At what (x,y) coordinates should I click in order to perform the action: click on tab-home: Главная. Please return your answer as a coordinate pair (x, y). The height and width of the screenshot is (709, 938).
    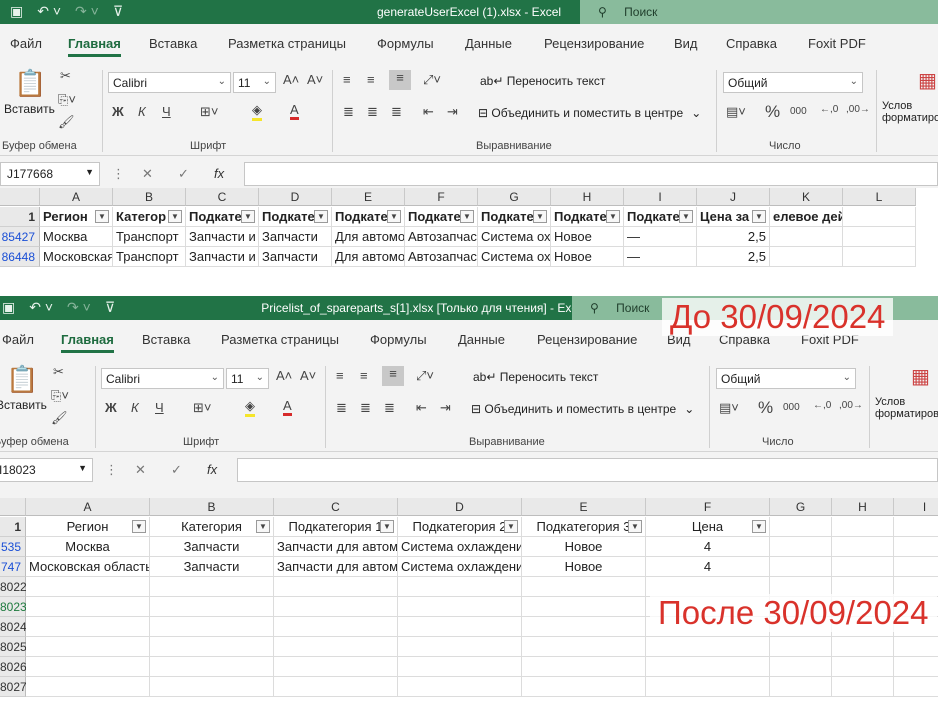
    Looking at the image, I should click on (87, 342).